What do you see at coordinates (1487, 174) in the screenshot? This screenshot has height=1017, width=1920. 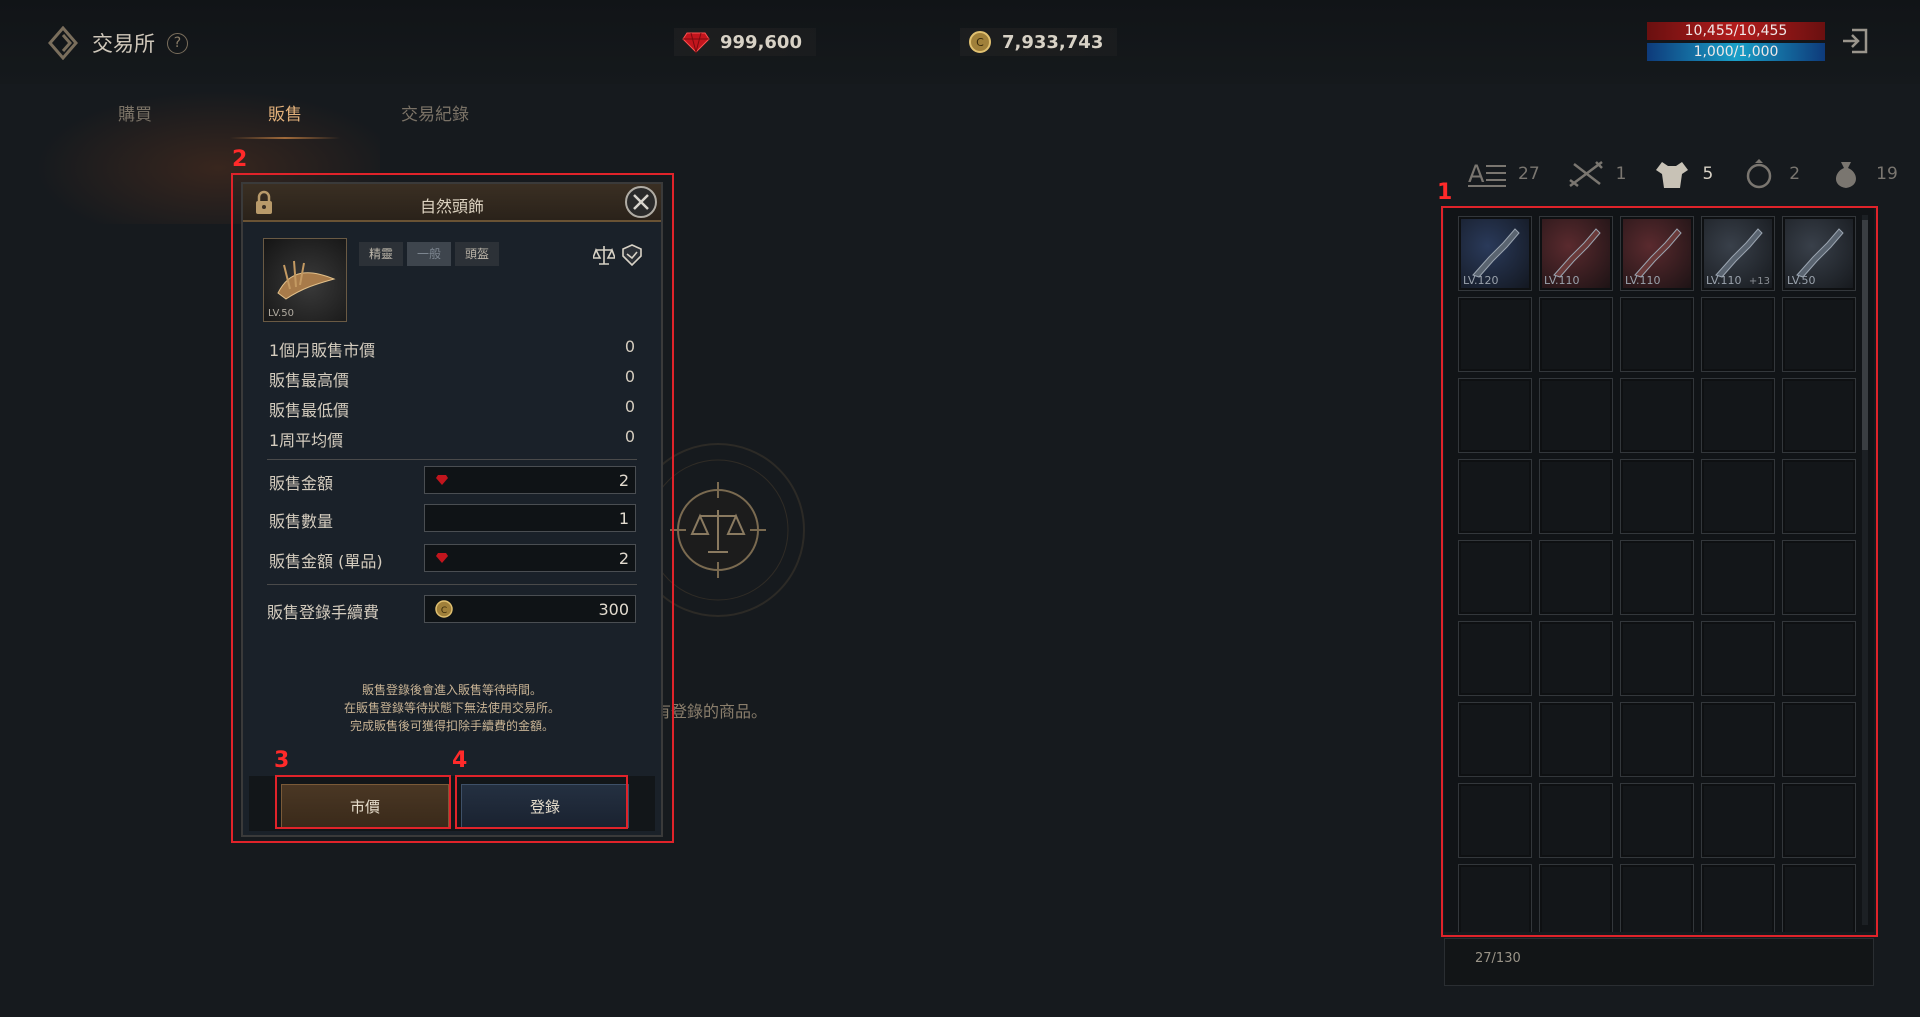 I see `all-items-icon: A` at bounding box center [1487, 174].